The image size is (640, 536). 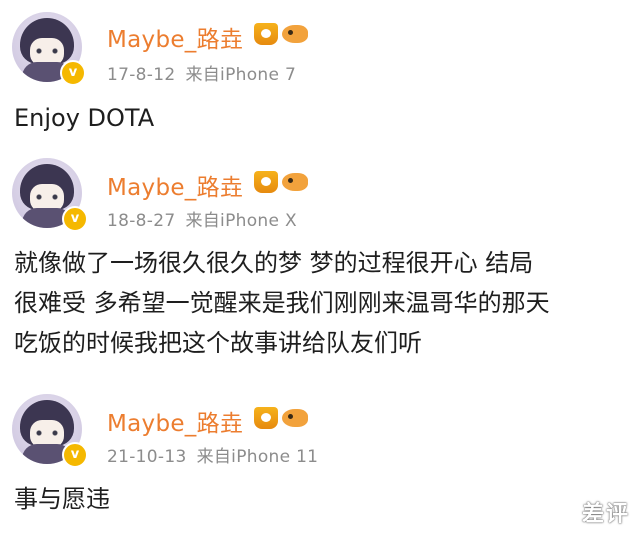 I want to click on post-source: 来自iPhone 11, so click(x=258, y=457).